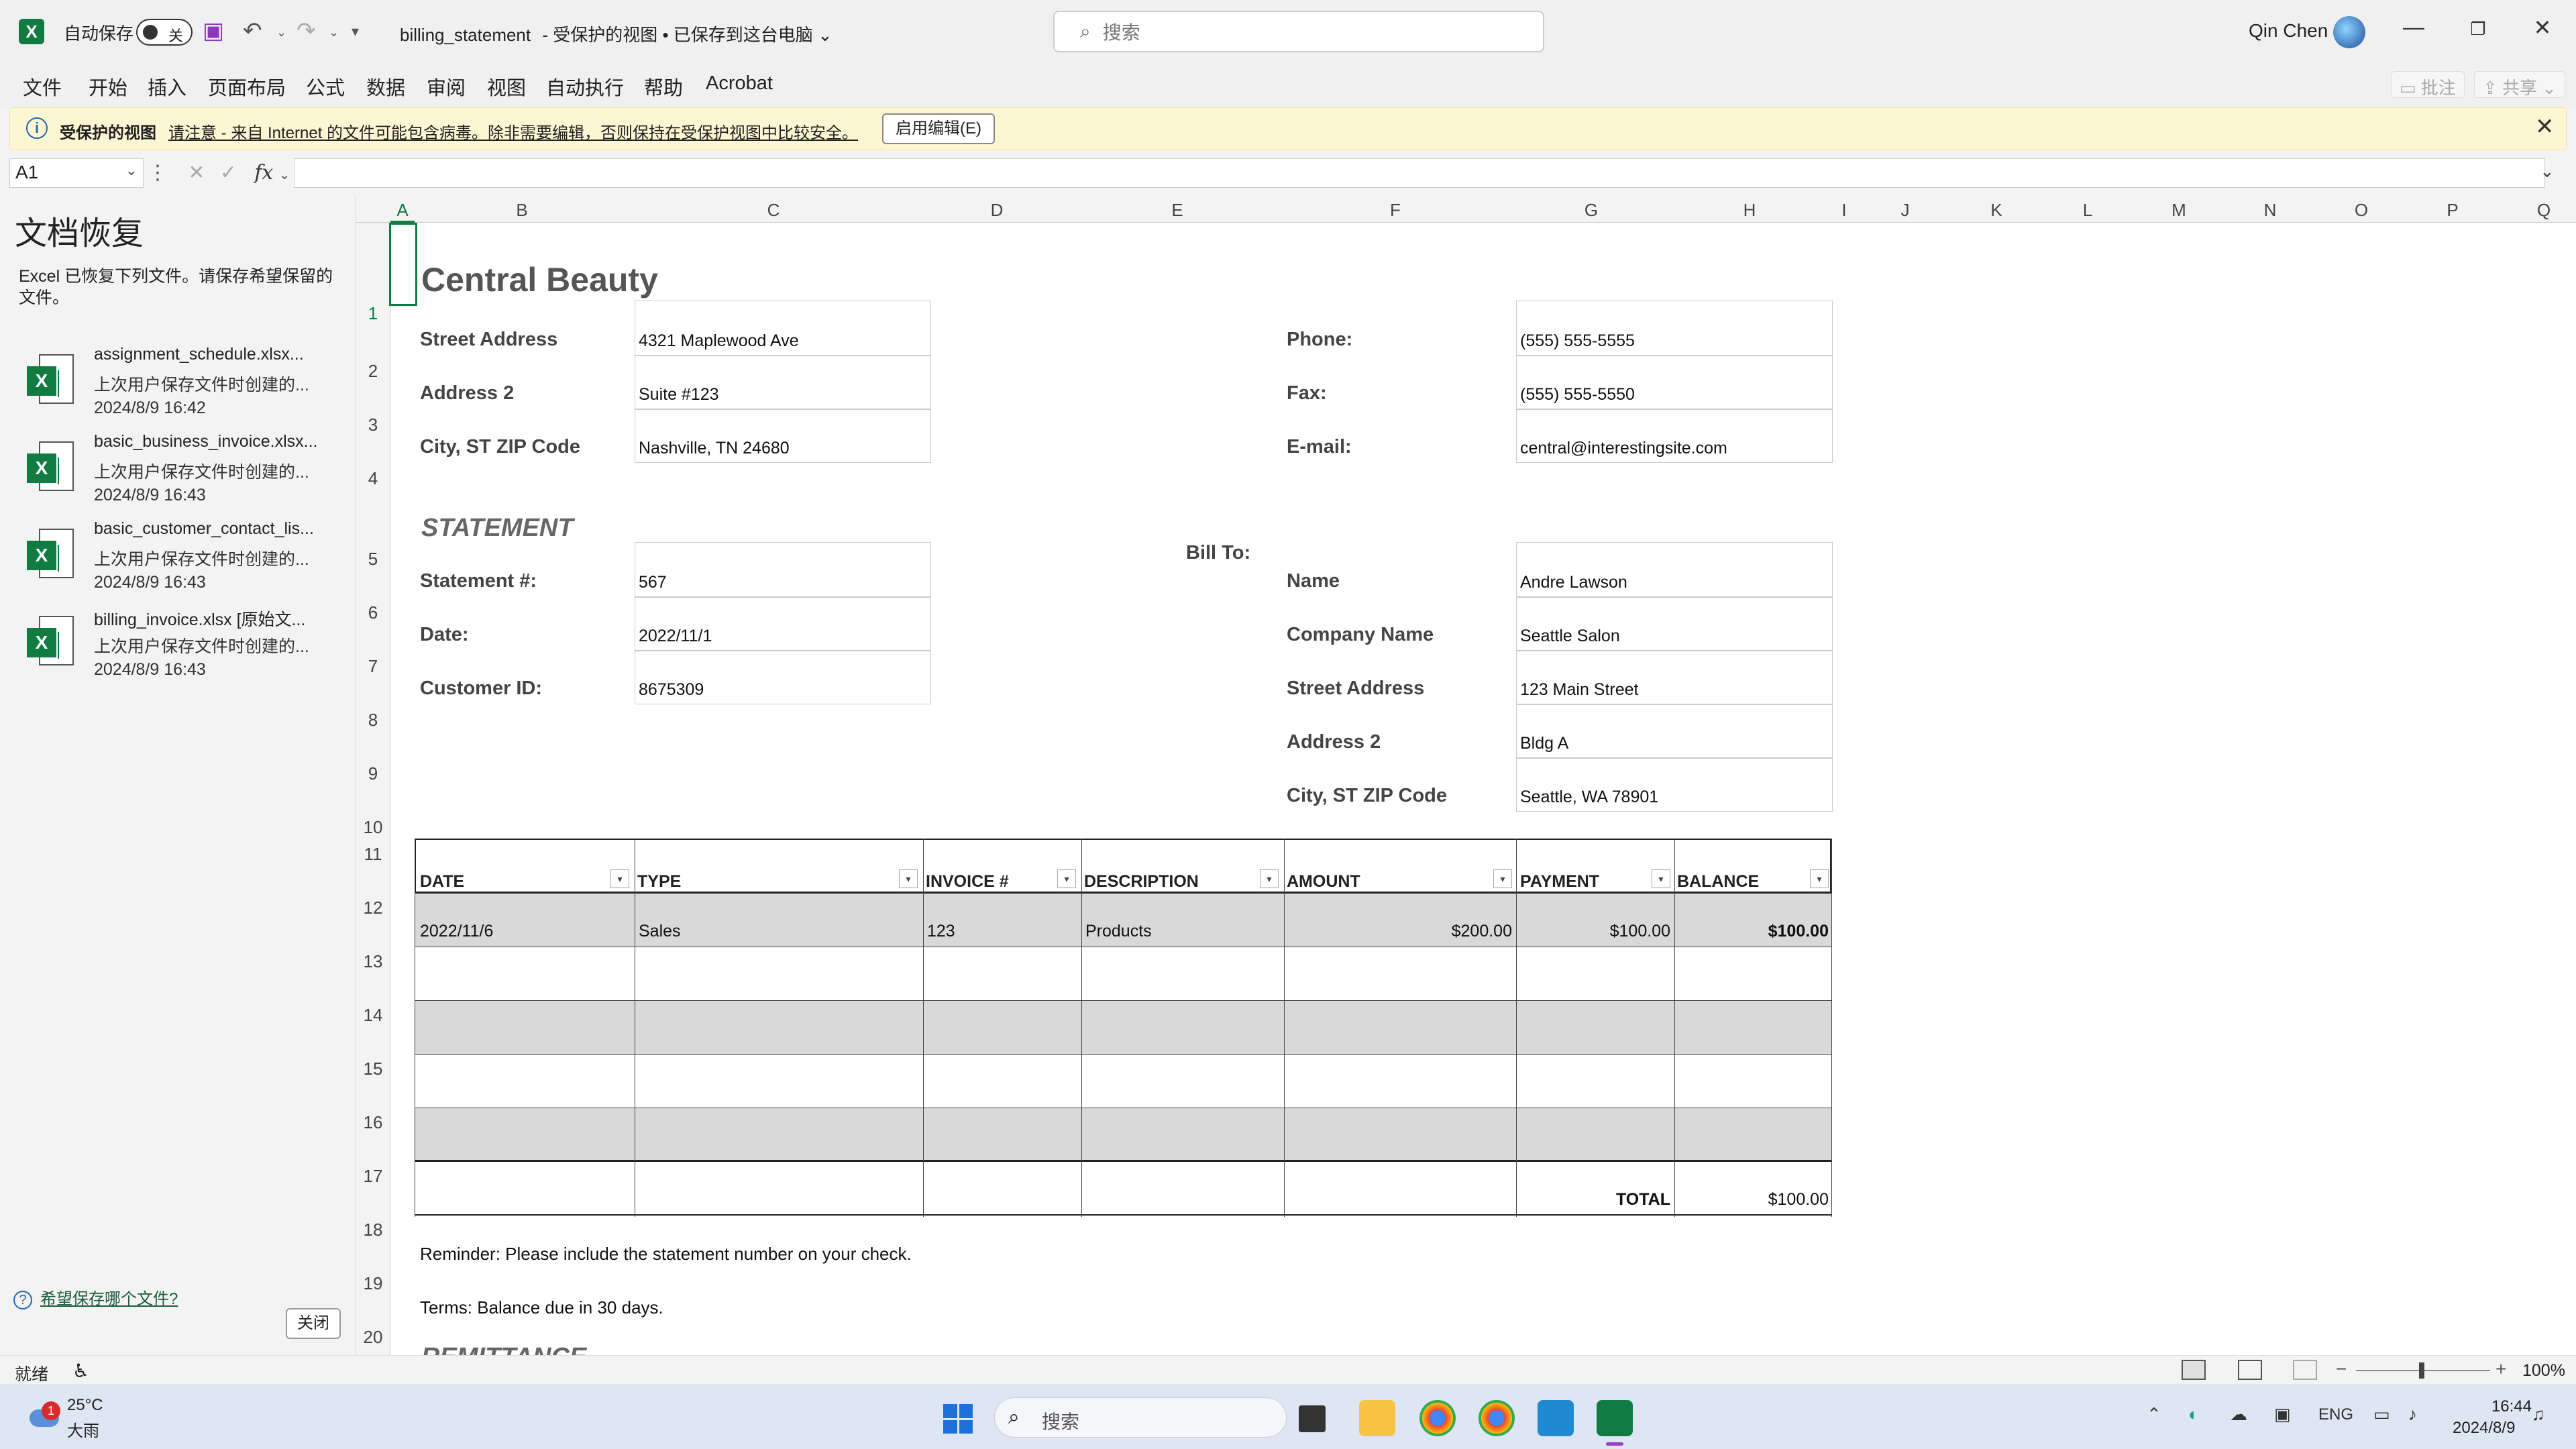 Image resolution: width=2576 pixels, height=1449 pixels. What do you see at coordinates (403, 264) in the screenshot?
I see `selected-cell` at bounding box center [403, 264].